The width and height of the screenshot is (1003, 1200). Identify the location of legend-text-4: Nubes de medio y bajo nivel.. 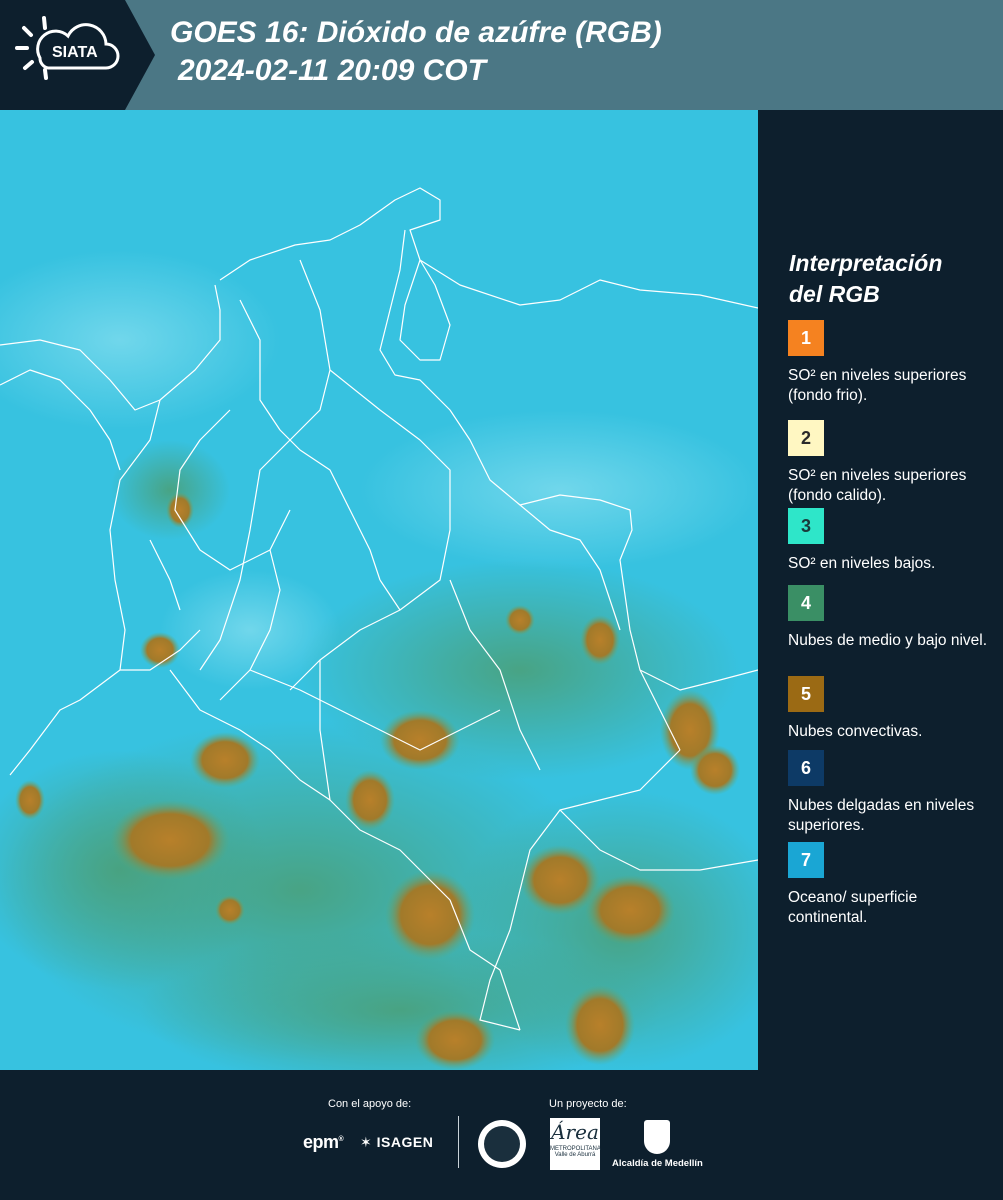
(888, 640).